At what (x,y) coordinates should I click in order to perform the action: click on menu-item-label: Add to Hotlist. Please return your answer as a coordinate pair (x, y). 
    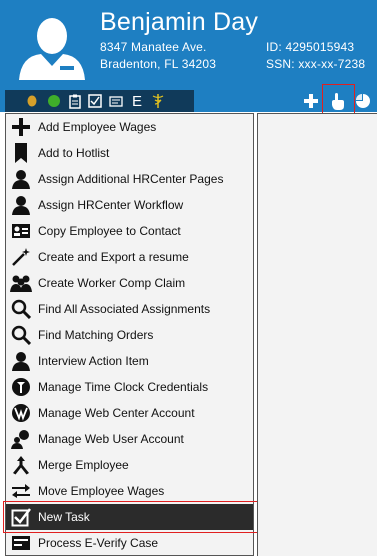
    Looking at the image, I should click on (74, 153).